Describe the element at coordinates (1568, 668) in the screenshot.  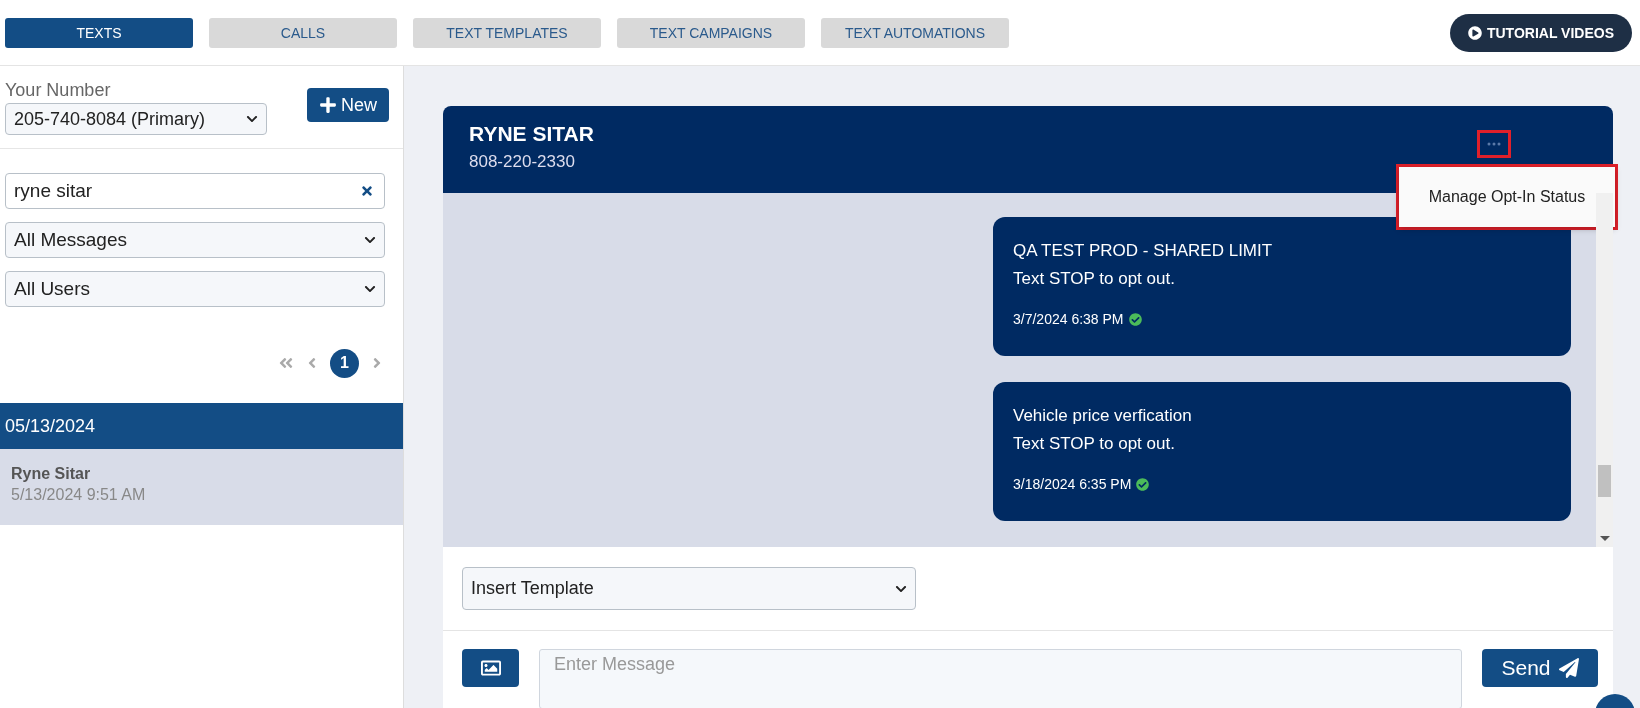
I see `send-icon` at that location.